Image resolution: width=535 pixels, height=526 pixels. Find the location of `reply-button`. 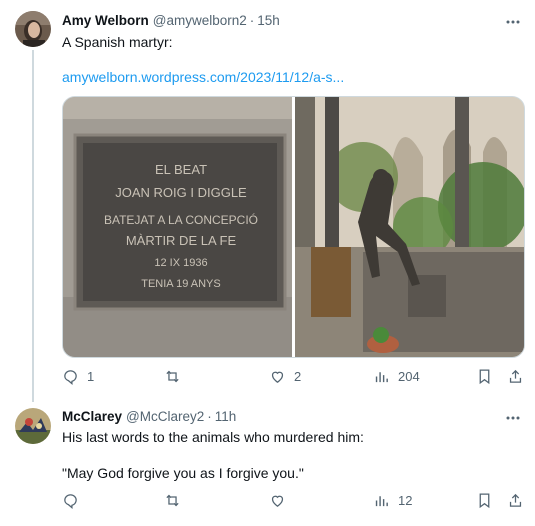

reply-button is located at coordinates (74, 500).